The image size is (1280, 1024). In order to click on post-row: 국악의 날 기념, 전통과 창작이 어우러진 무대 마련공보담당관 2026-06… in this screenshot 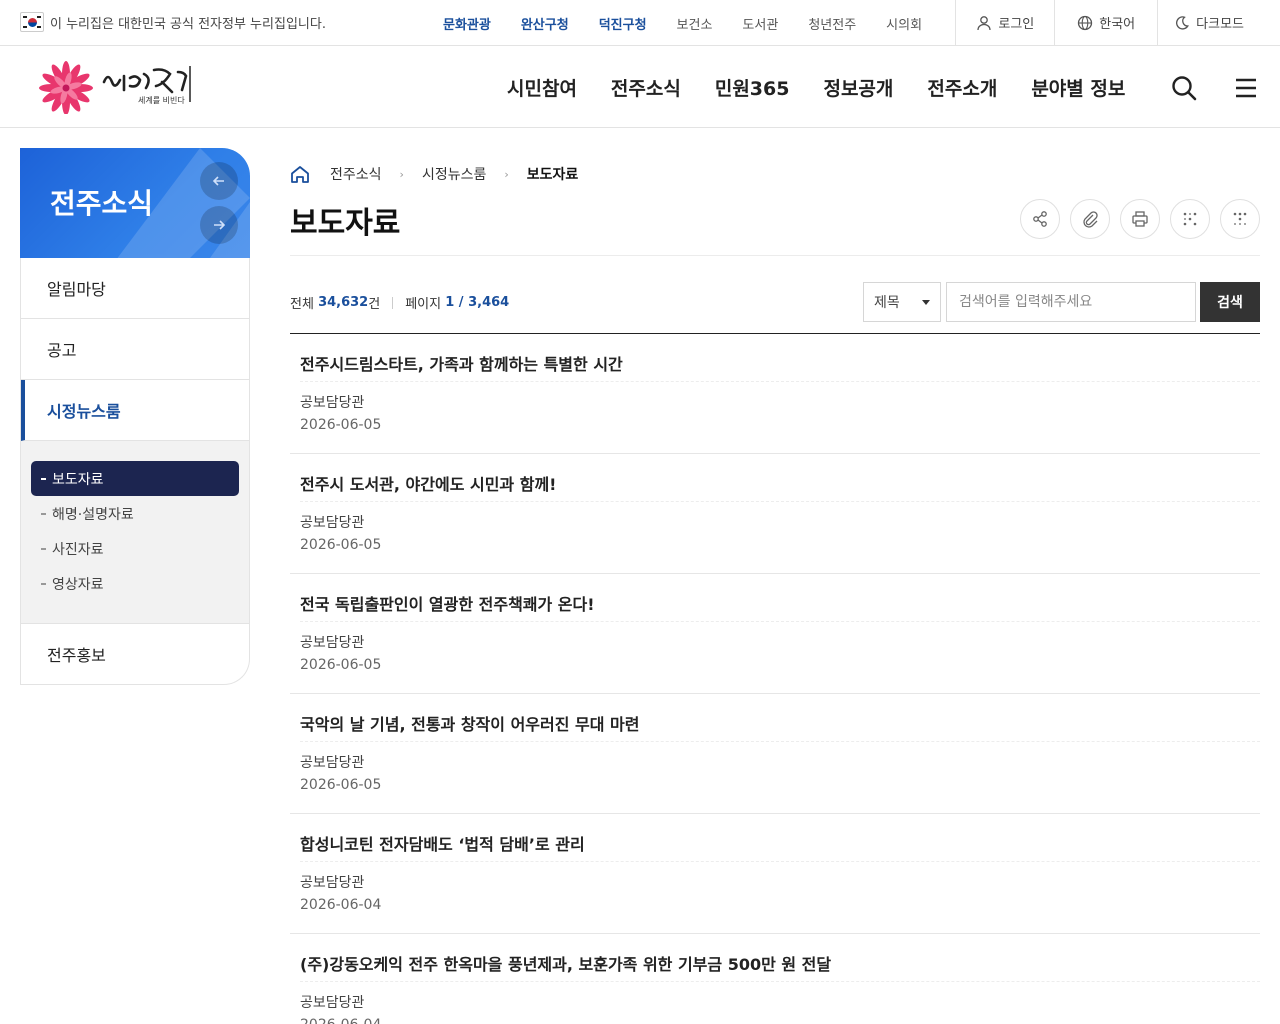, I will do `click(775, 754)`.